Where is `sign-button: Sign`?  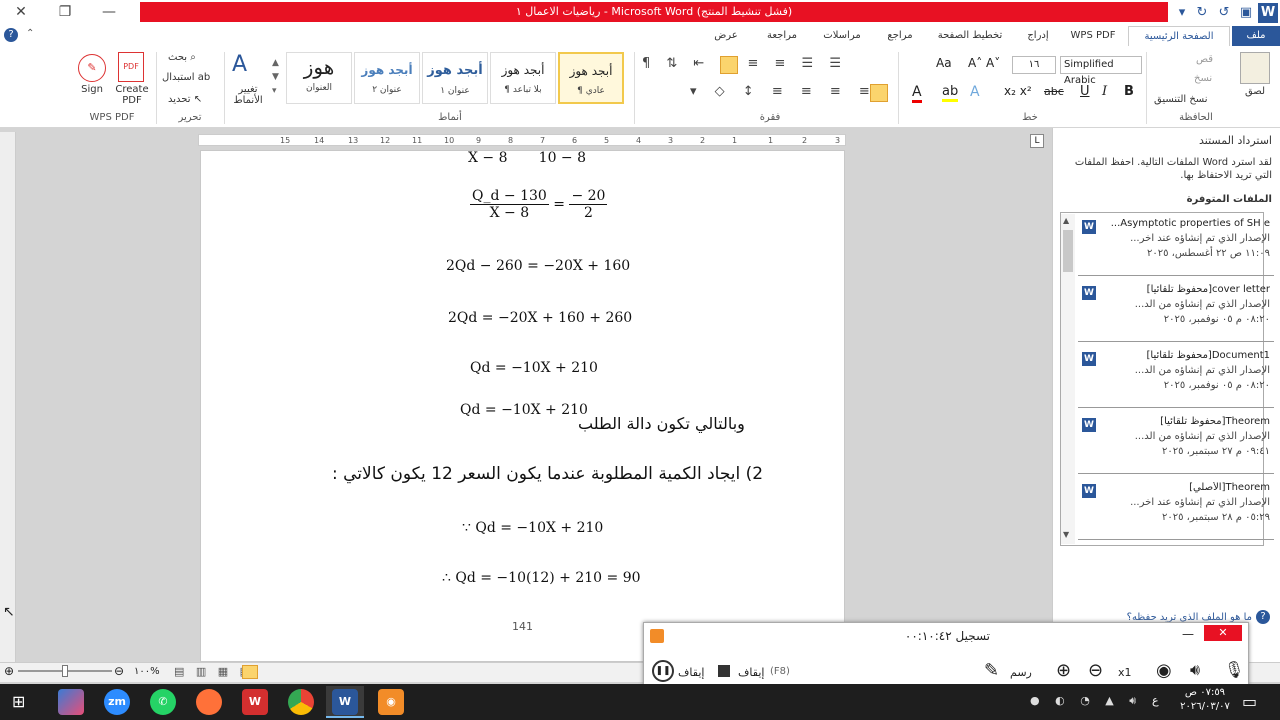
sign-button: Sign is located at coordinates (92, 89).